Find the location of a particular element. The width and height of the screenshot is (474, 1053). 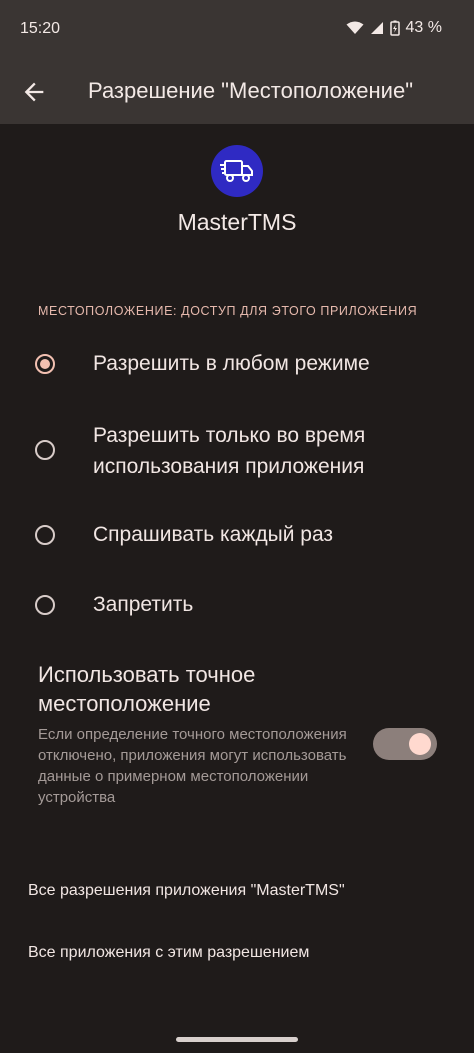

radio-option-allow-always: Разрешить в любом режиме is located at coordinates (237, 365).